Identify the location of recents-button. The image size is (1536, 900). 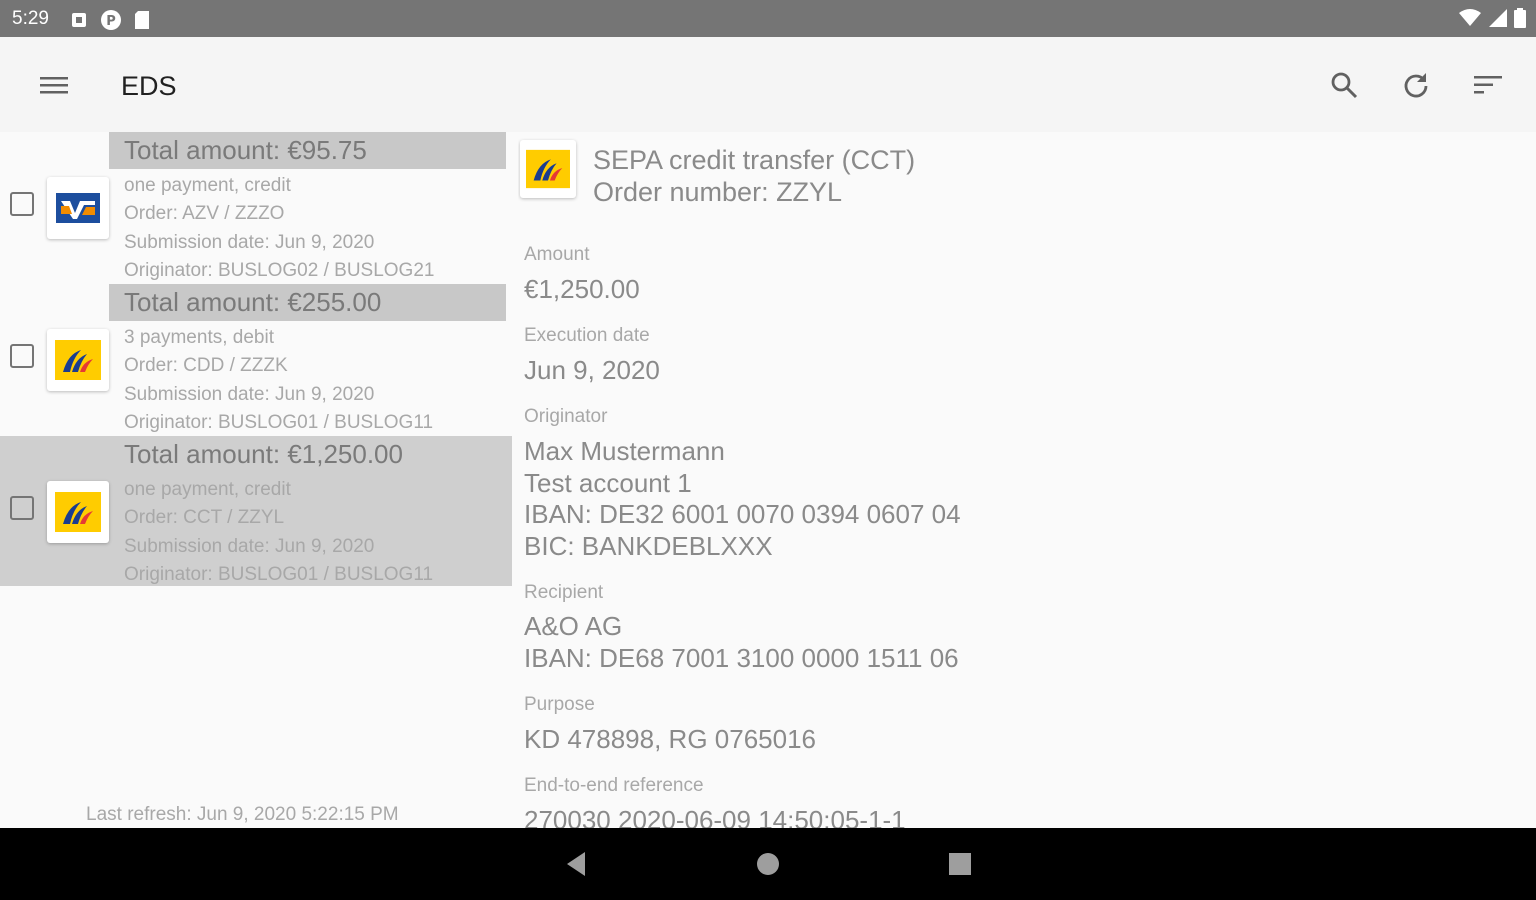
(960, 864).